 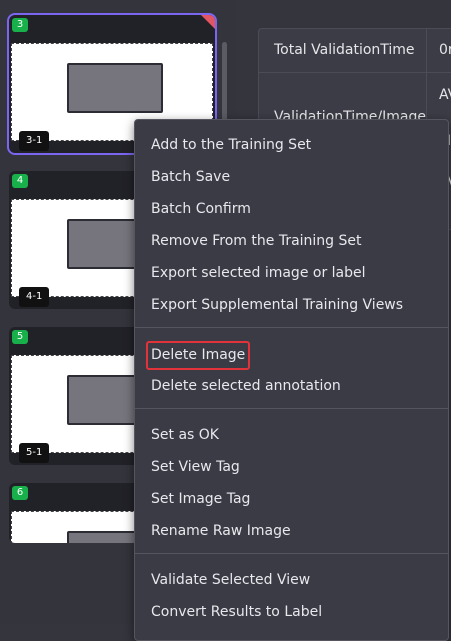 What do you see at coordinates (230, 580) in the screenshot?
I see `menu-item-validate-selected-view: Validate Selected View` at bounding box center [230, 580].